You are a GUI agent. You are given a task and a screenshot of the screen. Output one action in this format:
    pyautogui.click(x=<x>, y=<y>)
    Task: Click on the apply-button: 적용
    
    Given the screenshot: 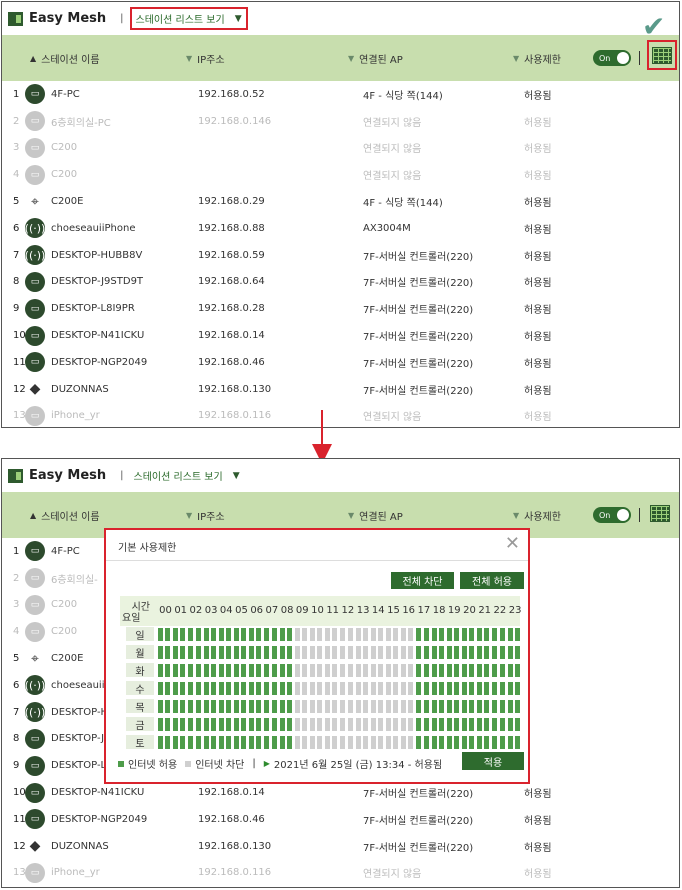 What is the action you would take?
    pyautogui.click(x=493, y=761)
    